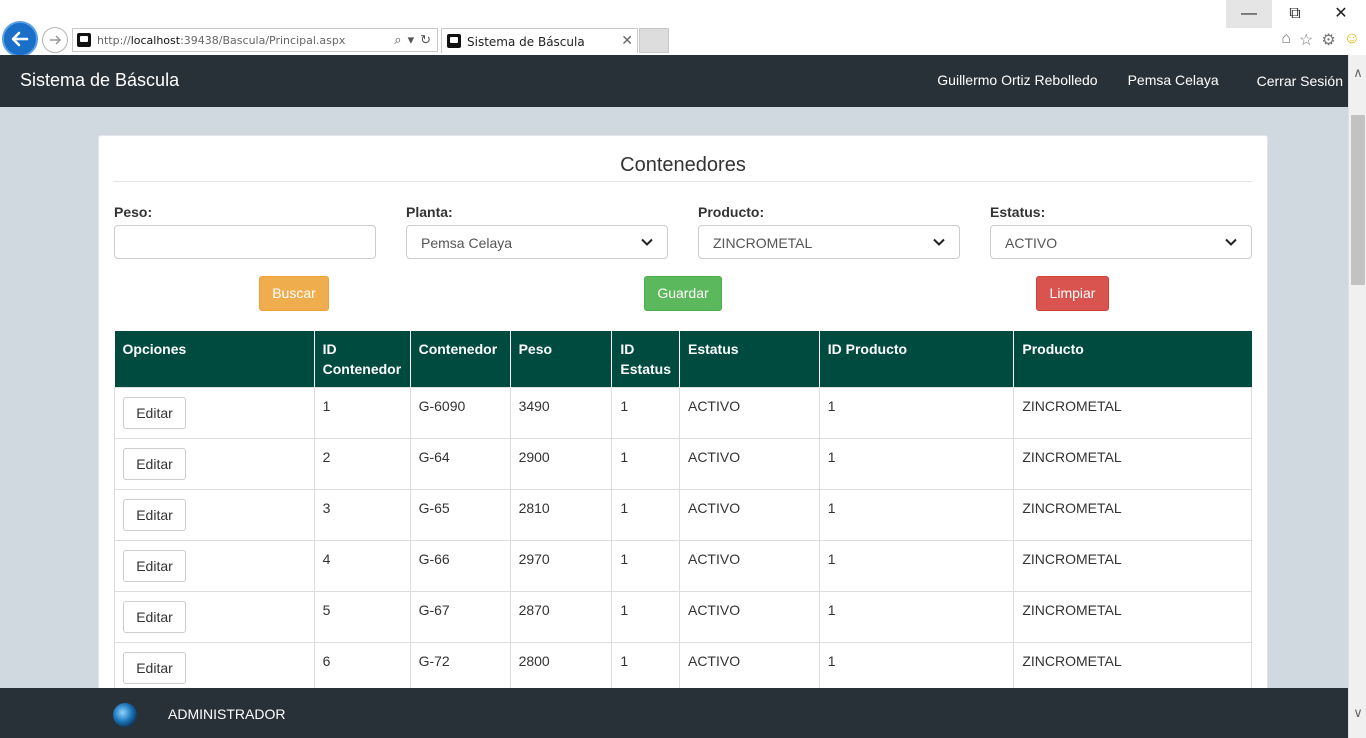  Describe the element at coordinates (460, 668) in the screenshot. I see `cell-contenedor: G-72` at that location.